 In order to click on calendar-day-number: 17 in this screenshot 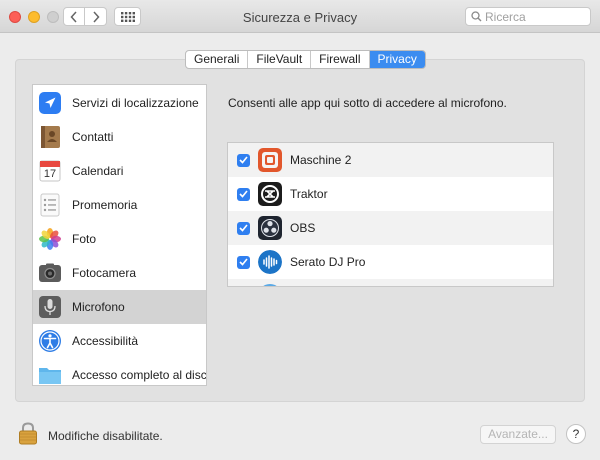, I will do `click(50, 174)`.